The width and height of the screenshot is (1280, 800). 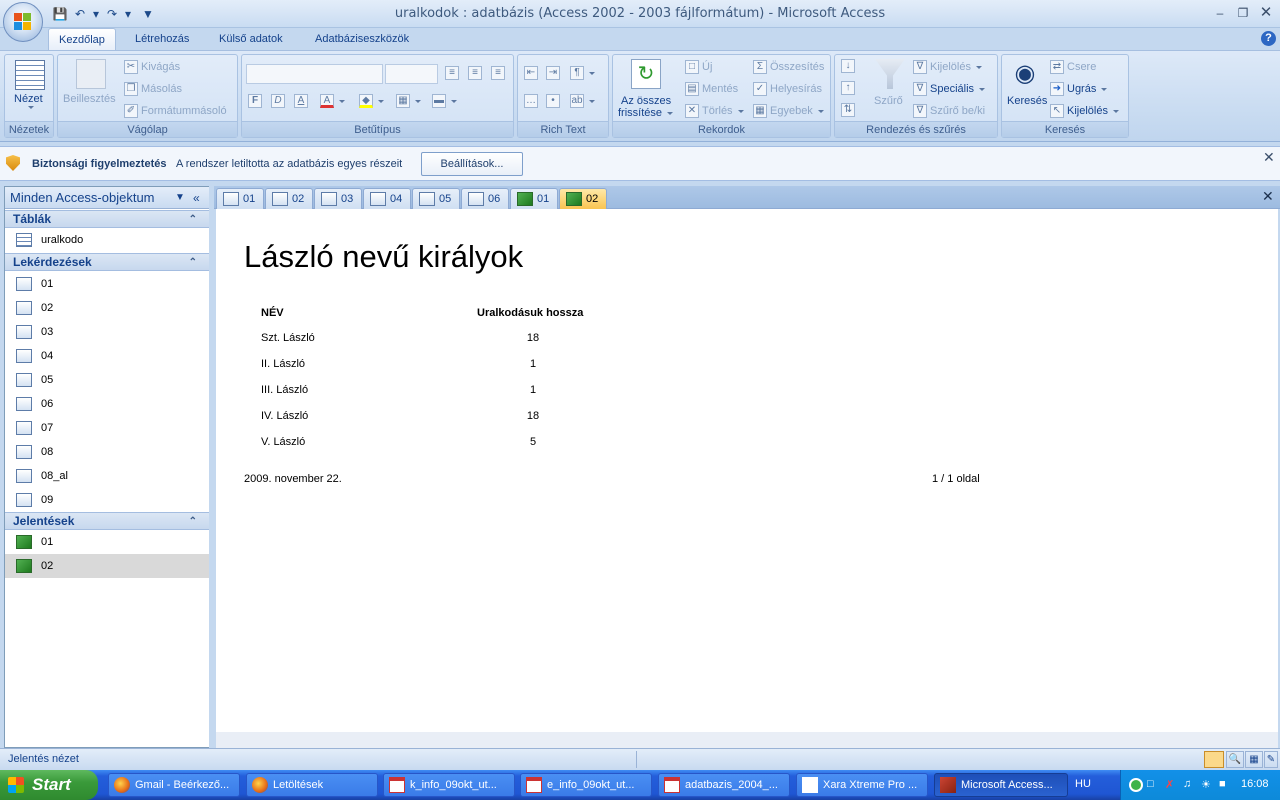 What do you see at coordinates (1190, 785) in the screenshot?
I see `volume-icon: ♫` at bounding box center [1190, 785].